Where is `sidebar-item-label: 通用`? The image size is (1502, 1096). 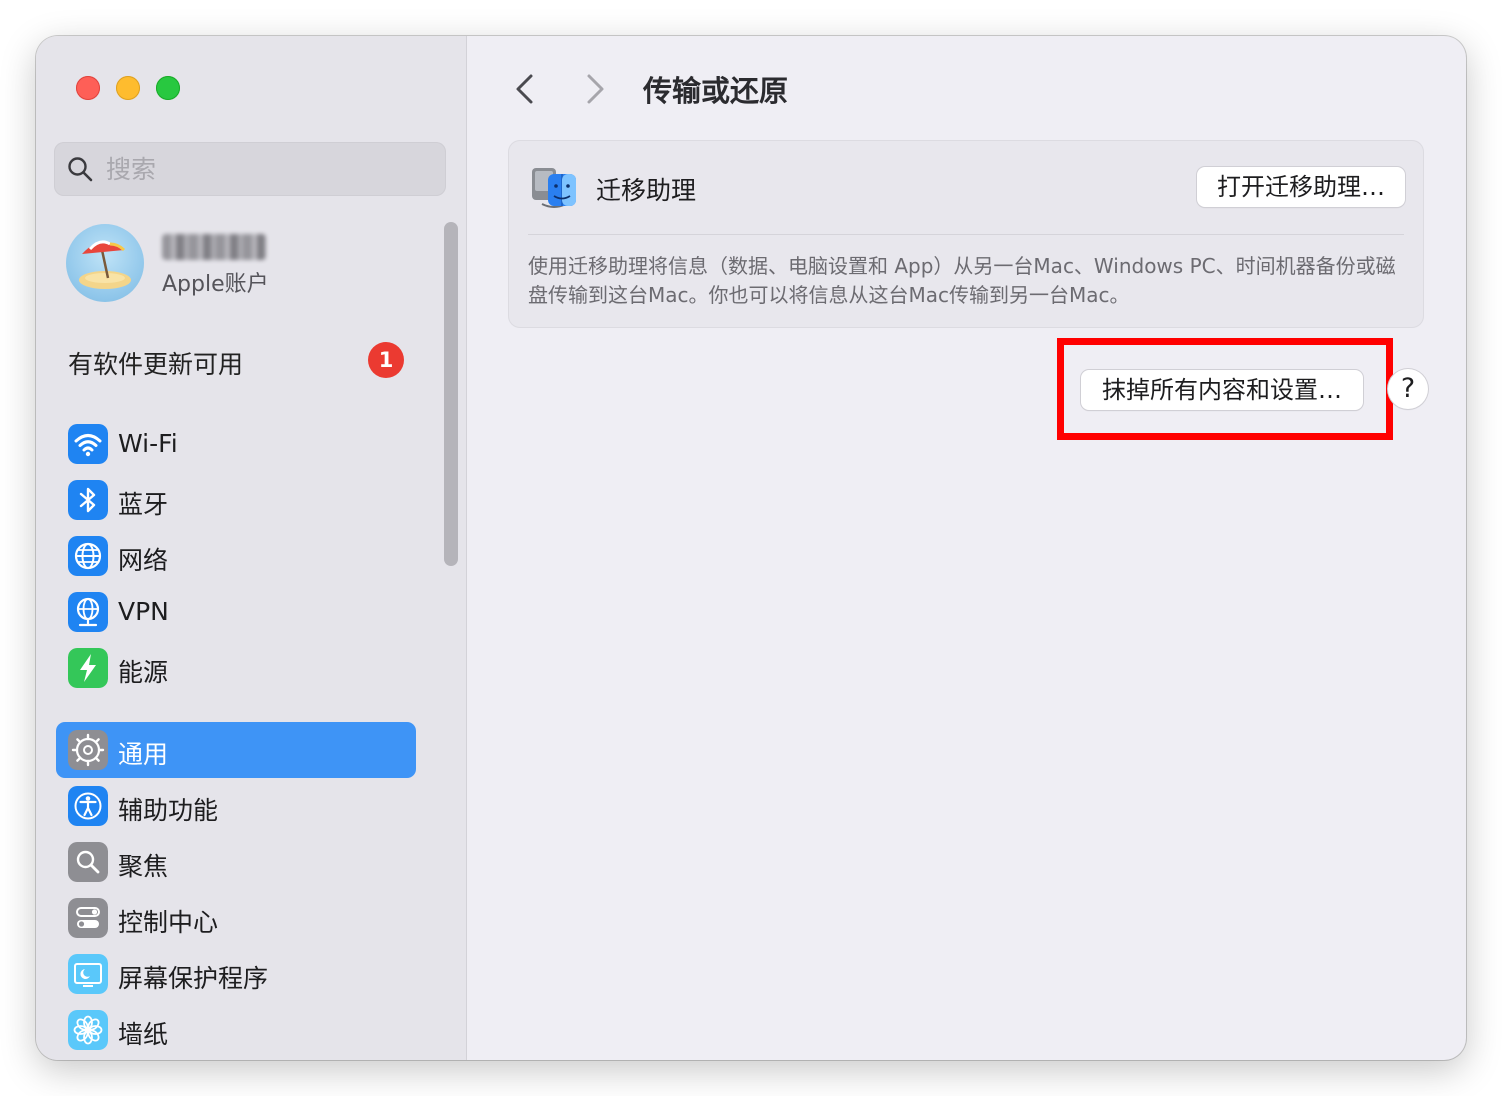 sidebar-item-label: 通用 is located at coordinates (143, 754).